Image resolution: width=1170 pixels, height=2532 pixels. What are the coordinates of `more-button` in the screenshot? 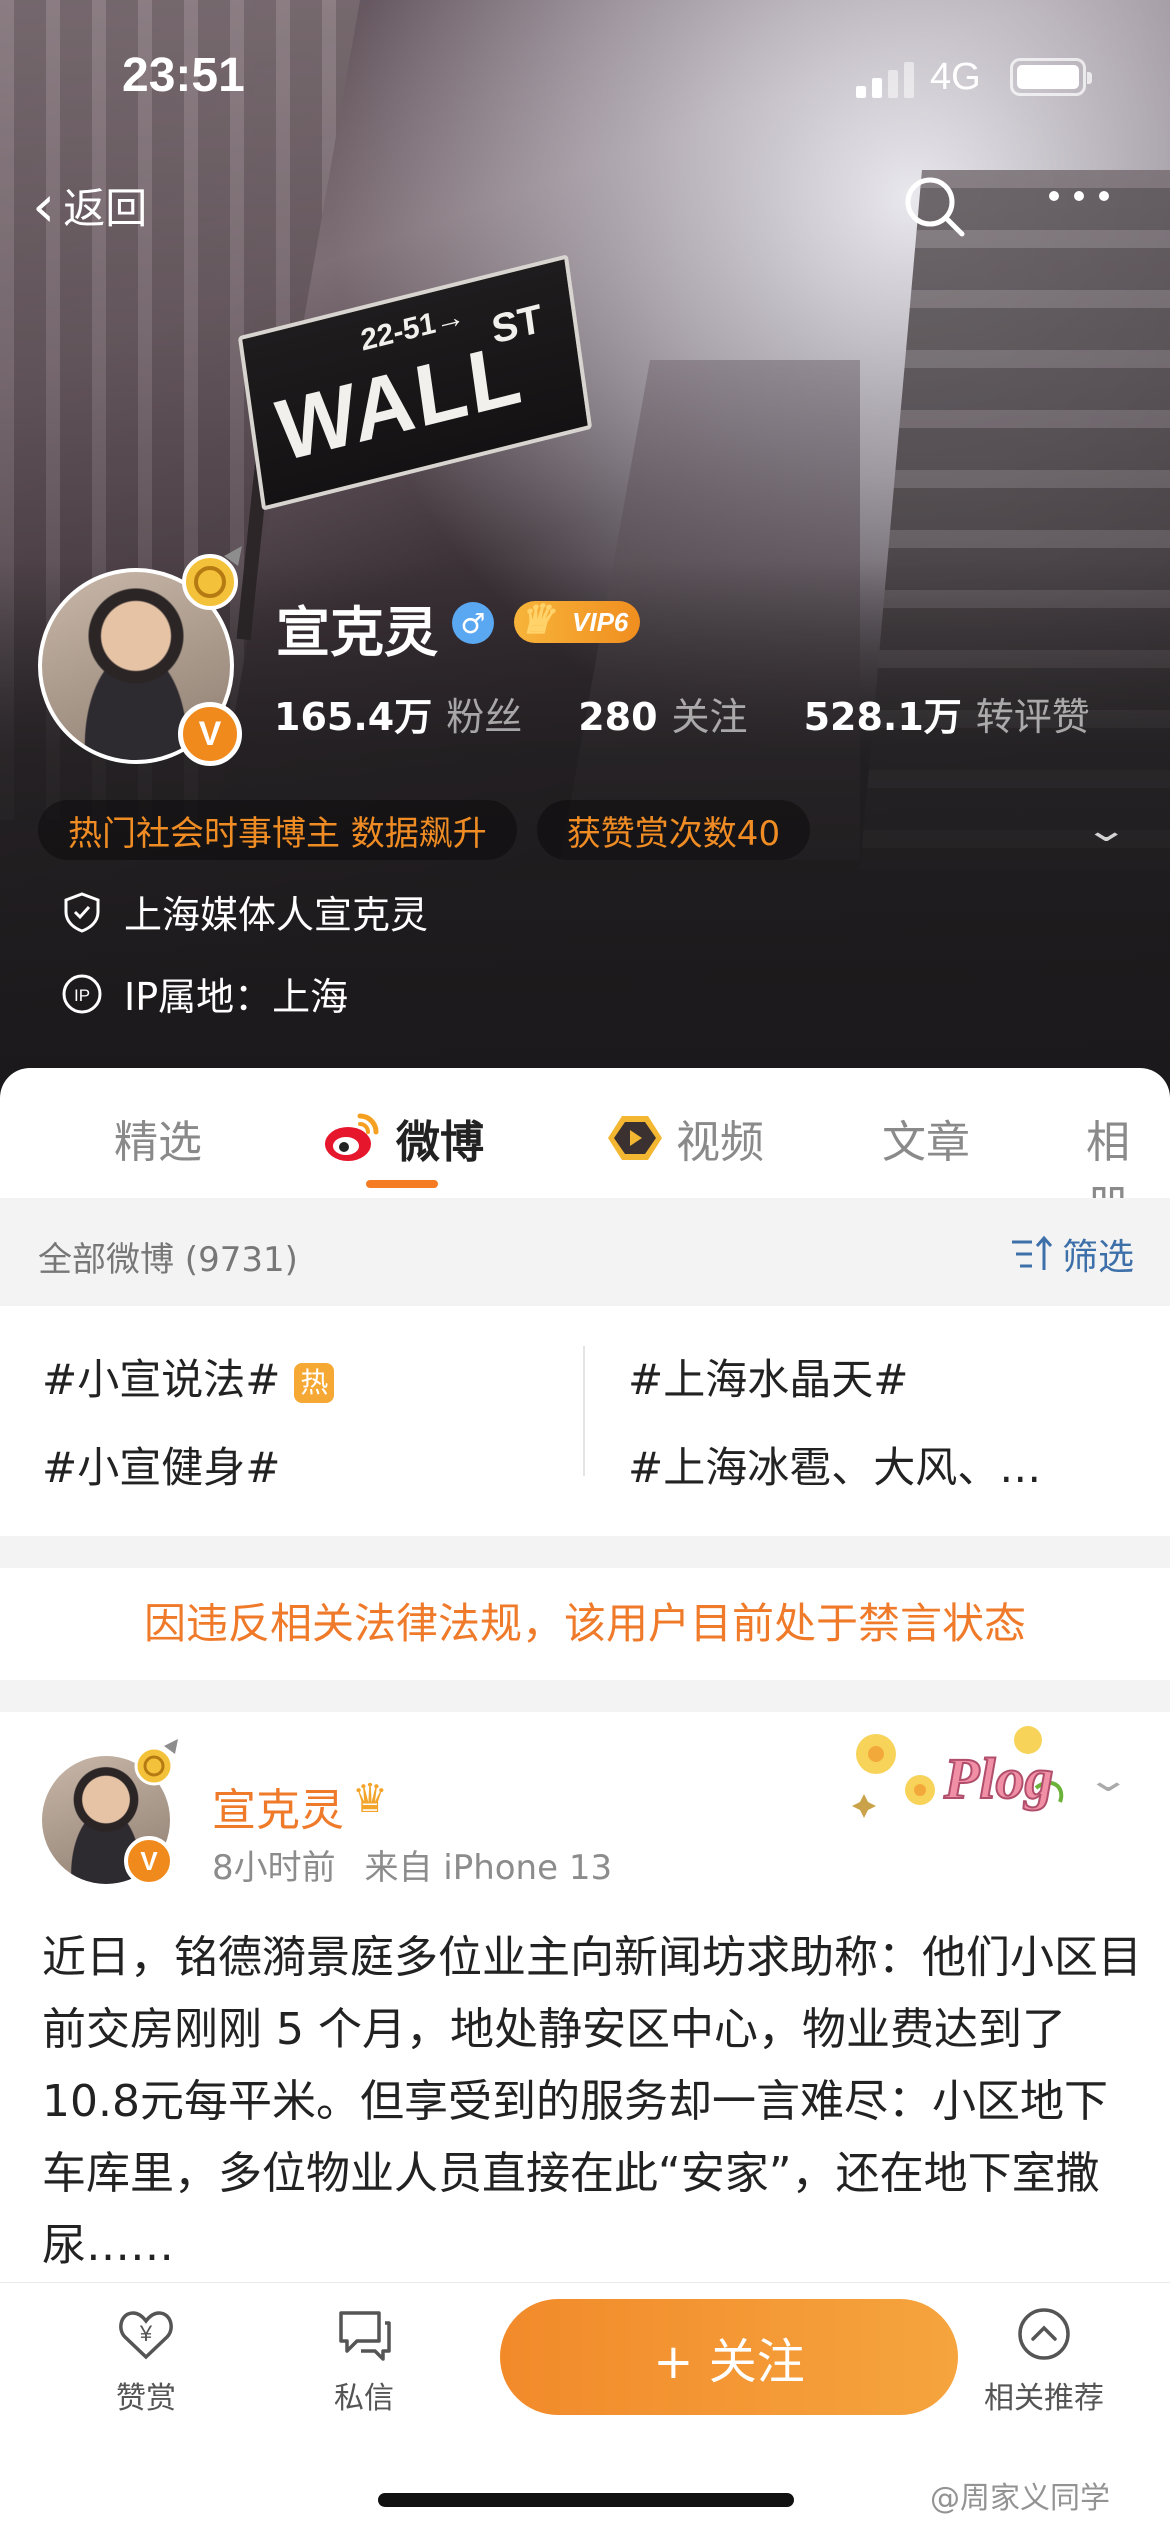 It's located at (1079, 206).